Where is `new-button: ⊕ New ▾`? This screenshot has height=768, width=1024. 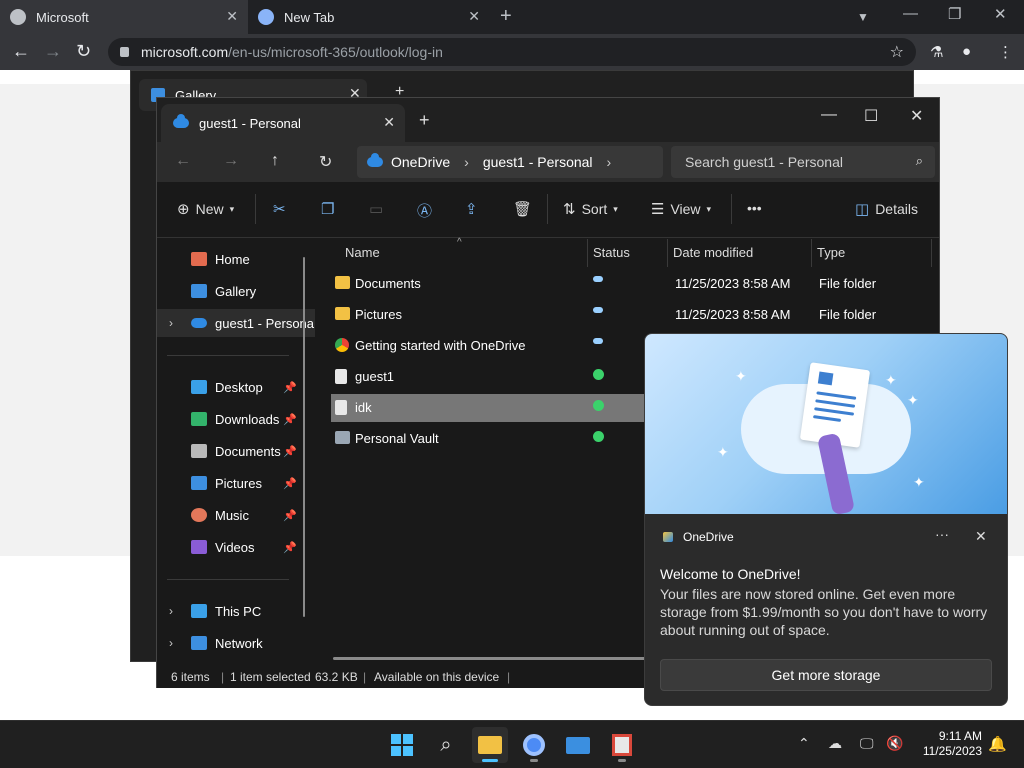
new-button: ⊕ New ▾ is located at coordinates (205, 209).